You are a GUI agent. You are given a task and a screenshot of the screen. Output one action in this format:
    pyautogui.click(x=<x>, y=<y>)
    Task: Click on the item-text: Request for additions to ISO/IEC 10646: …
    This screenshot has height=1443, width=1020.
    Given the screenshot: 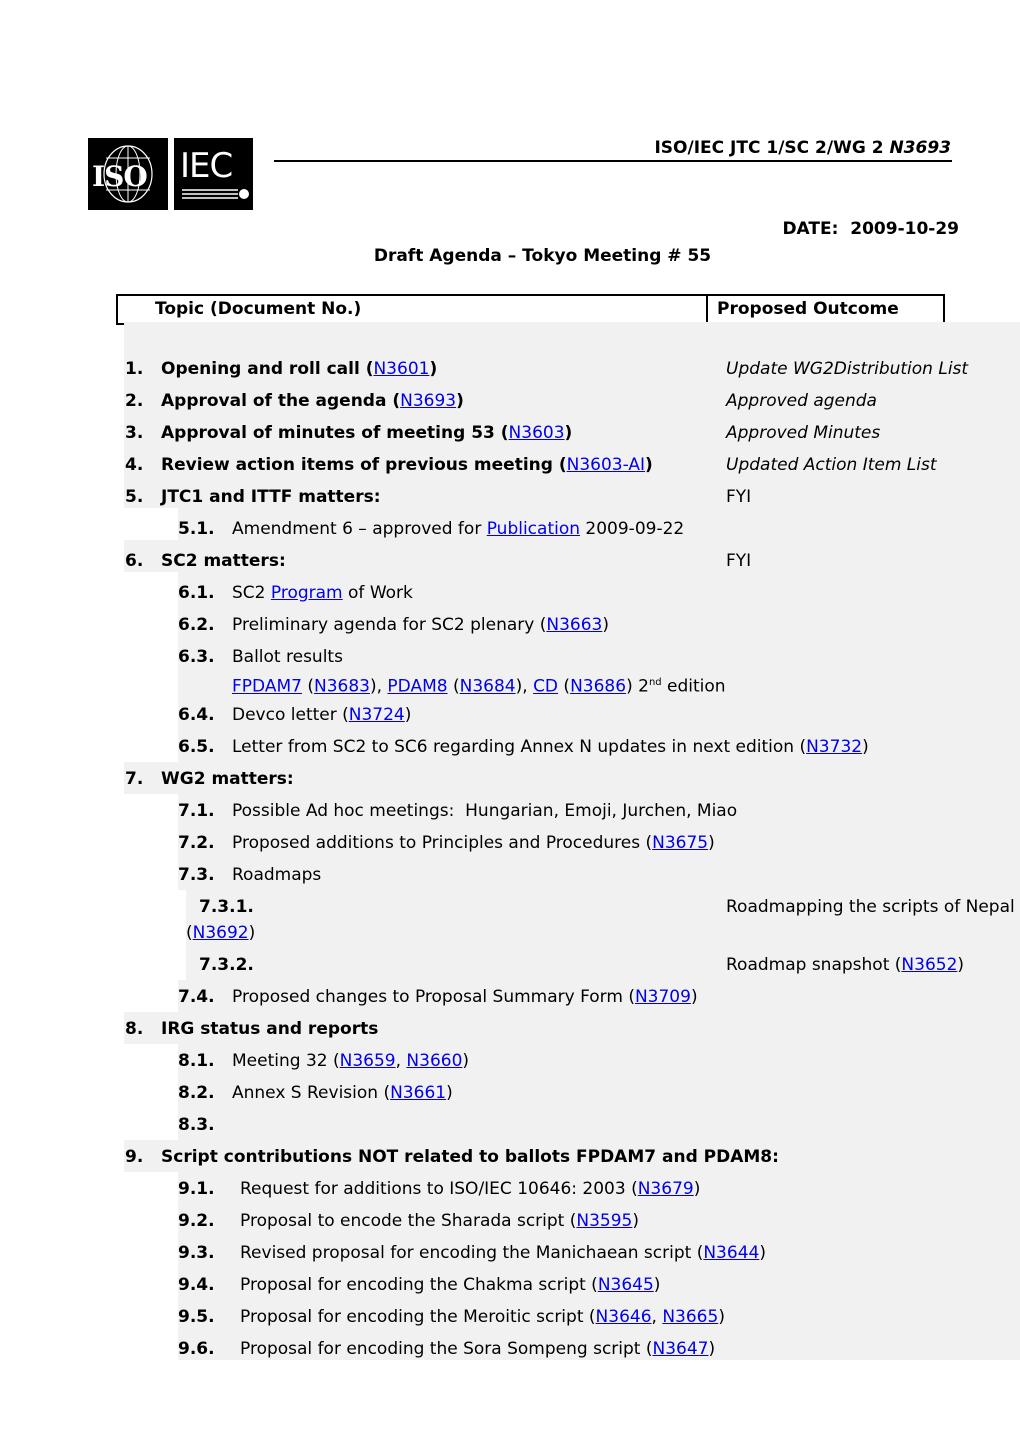 What is the action you would take?
    pyautogui.click(x=439, y=1189)
    